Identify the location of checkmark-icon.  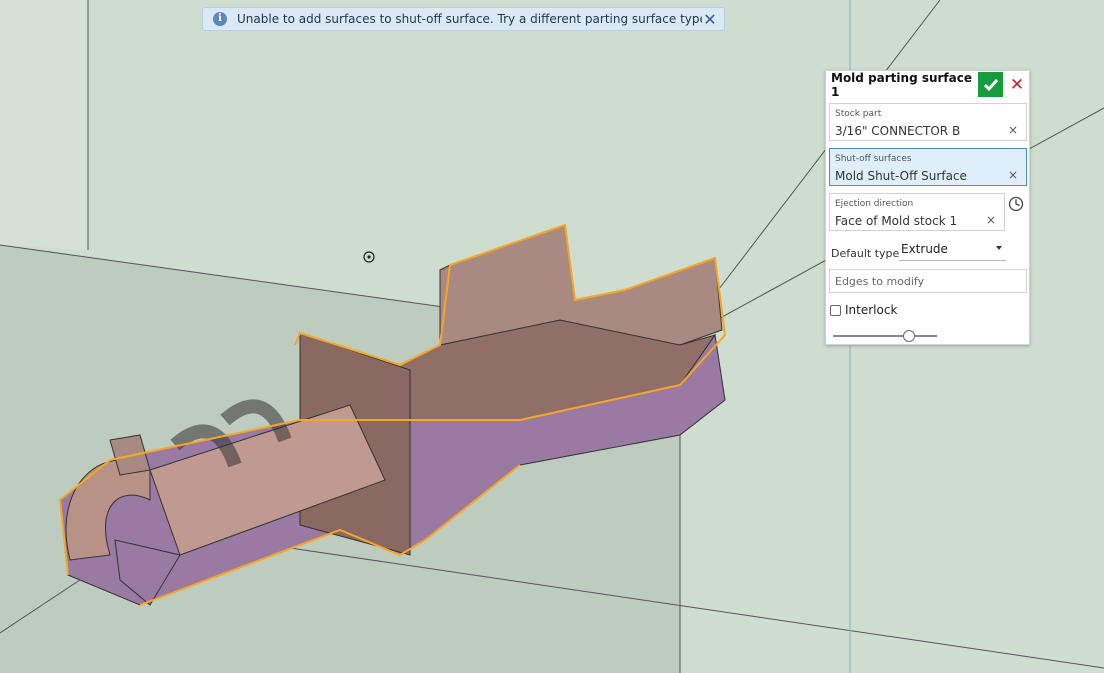
(990, 84).